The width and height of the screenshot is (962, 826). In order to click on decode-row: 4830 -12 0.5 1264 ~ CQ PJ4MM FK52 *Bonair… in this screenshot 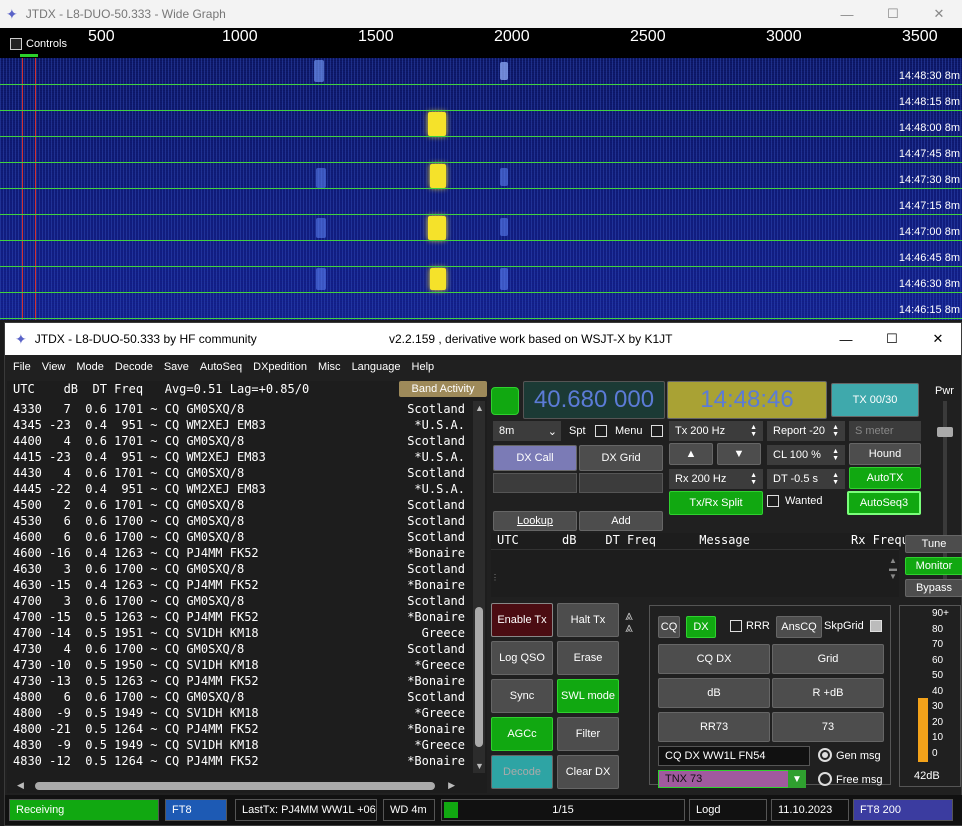, I will do `click(238, 761)`.